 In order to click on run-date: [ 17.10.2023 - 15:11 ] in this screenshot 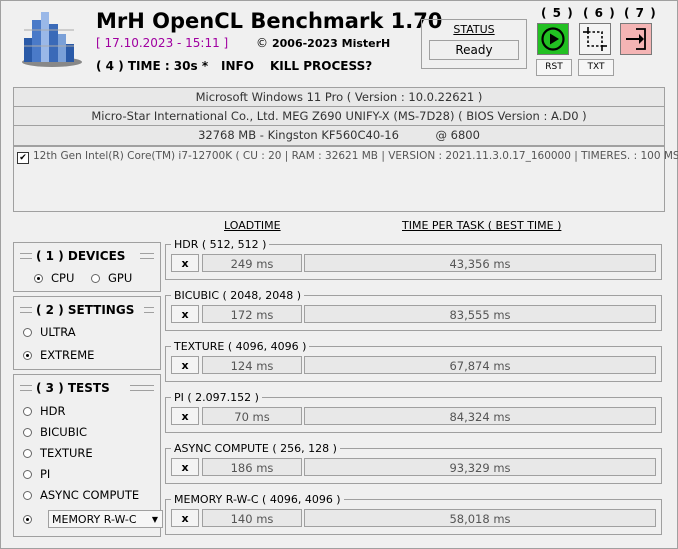, I will do `click(162, 43)`.